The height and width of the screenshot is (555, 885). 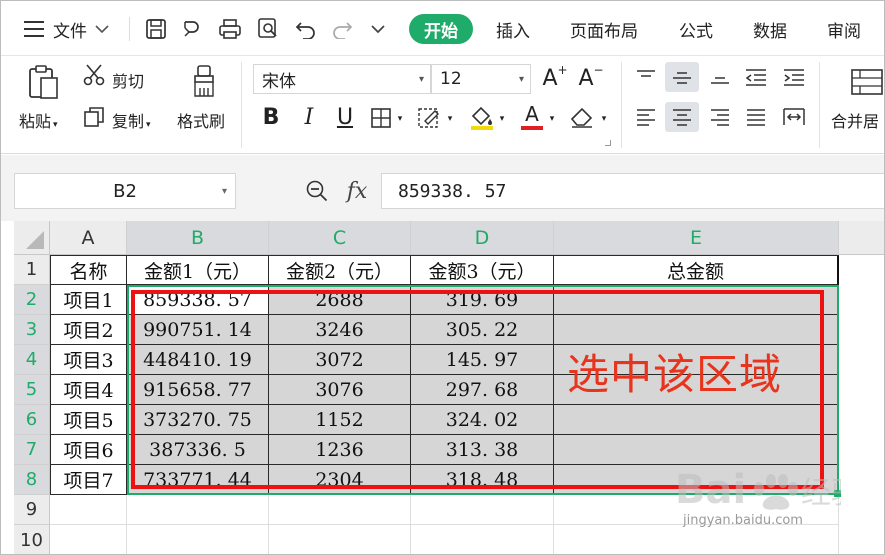 I want to click on italic-icon: I, so click(x=309, y=117).